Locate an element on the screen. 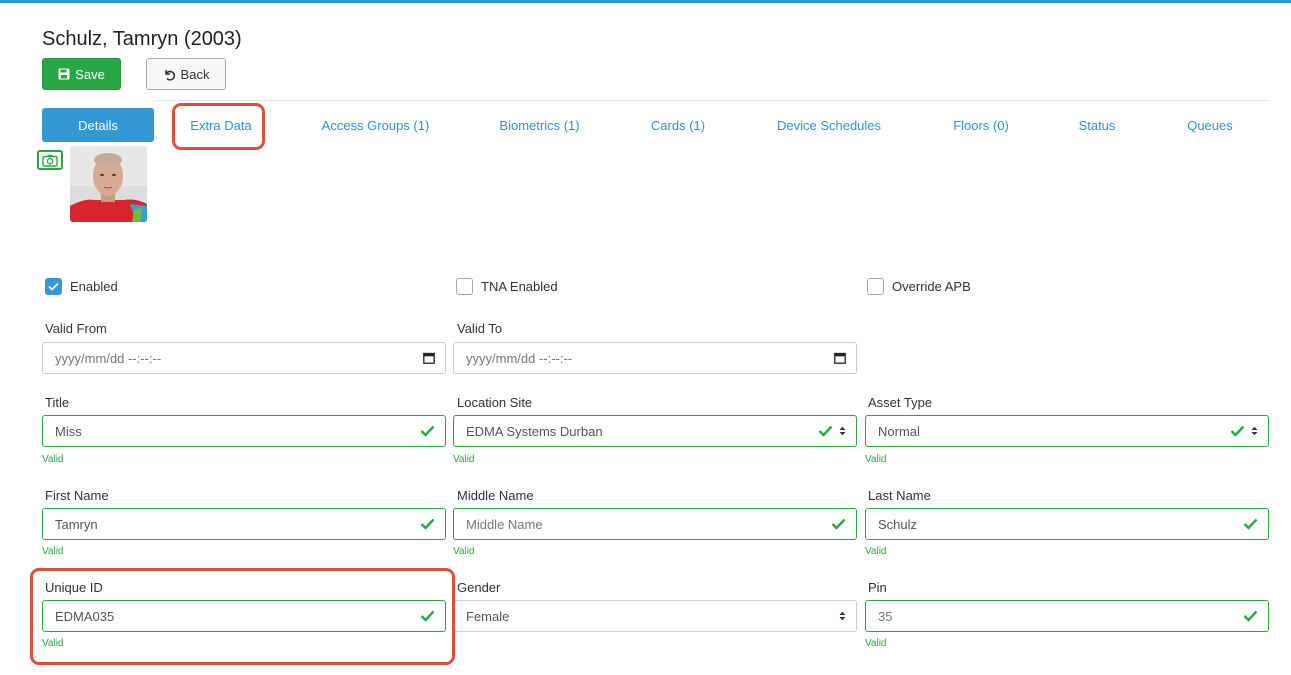 This screenshot has height=675, width=1291. gender-select: Female is located at coordinates (655, 616).